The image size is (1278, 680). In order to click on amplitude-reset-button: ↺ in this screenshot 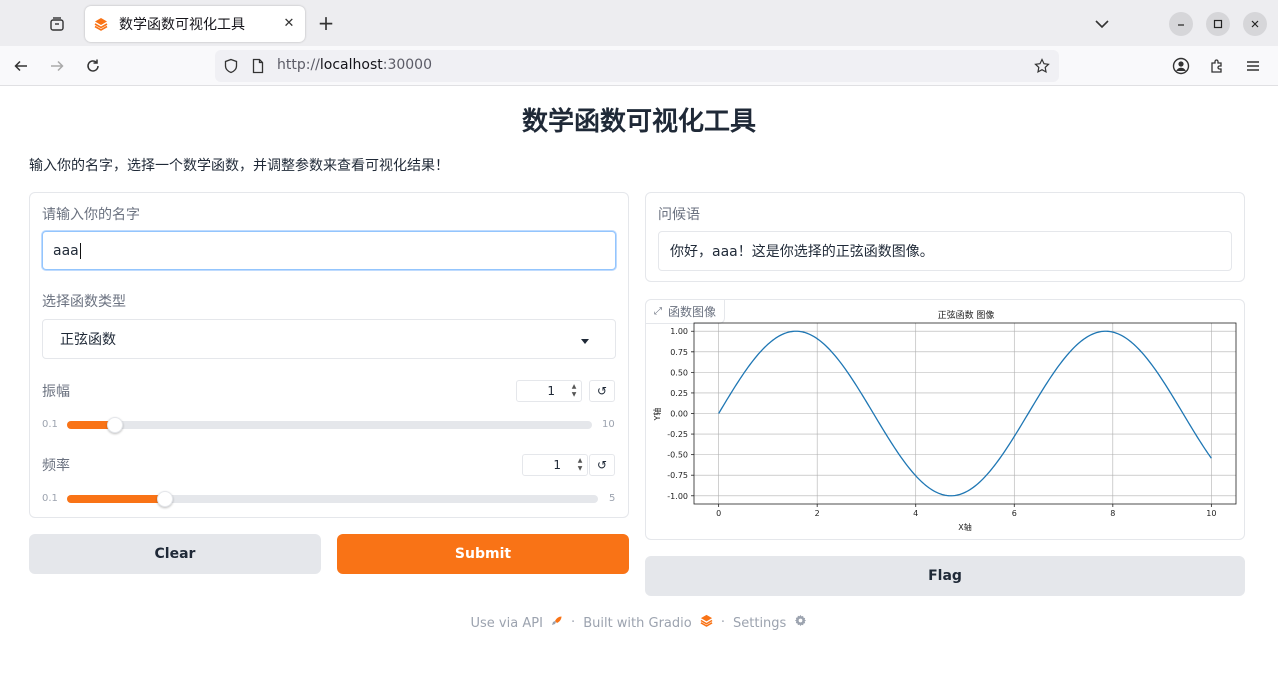, I will do `click(602, 391)`.